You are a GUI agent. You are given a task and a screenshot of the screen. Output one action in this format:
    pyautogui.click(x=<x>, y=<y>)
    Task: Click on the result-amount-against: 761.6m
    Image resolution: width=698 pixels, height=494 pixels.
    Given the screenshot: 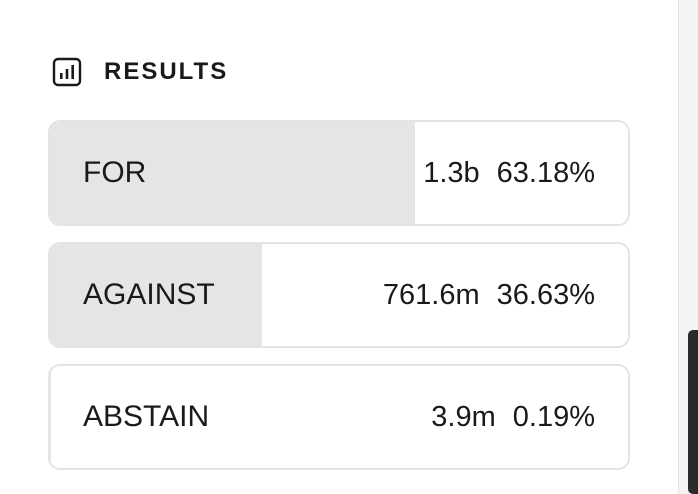 What is the action you would take?
    pyautogui.click(x=431, y=294)
    